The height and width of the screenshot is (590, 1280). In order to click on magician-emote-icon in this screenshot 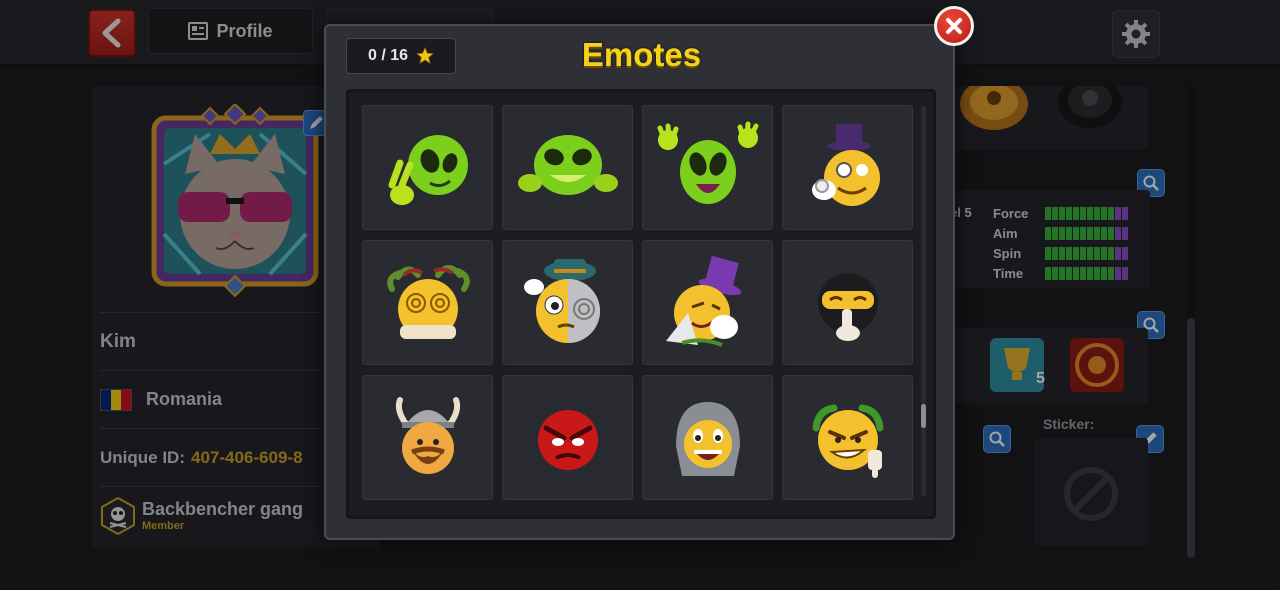, I will do `click(703, 301)`.